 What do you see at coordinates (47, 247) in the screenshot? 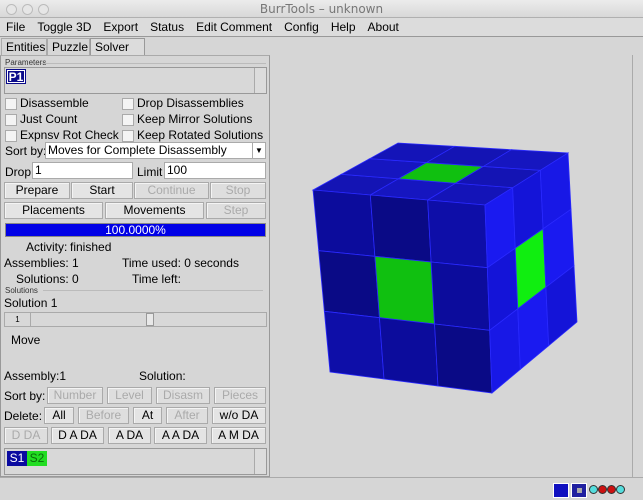
I see `activity-label: Activity:` at bounding box center [47, 247].